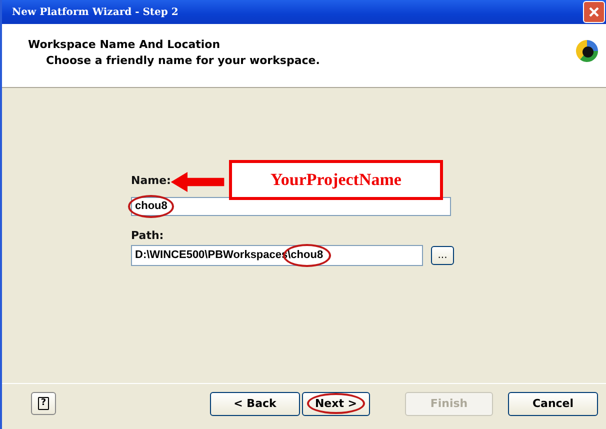  What do you see at coordinates (553, 404) in the screenshot?
I see `wizard-button: Cancel` at bounding box center [553, 404].